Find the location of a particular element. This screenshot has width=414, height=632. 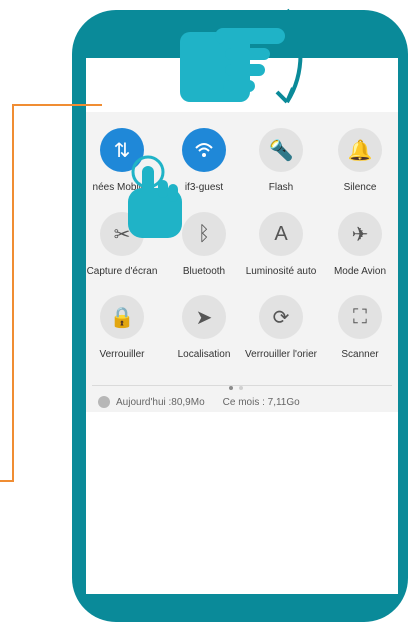

tile-label: Mode Avion is located at coordinates (360, 271).